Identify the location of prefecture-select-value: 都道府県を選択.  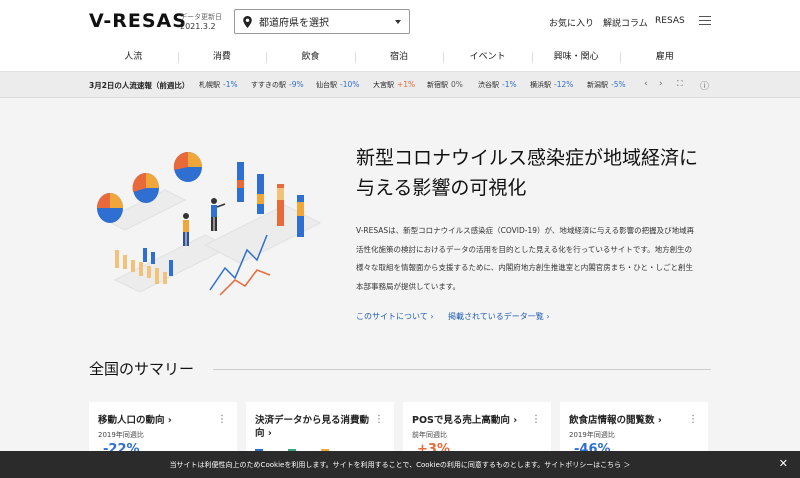
(294, 23).